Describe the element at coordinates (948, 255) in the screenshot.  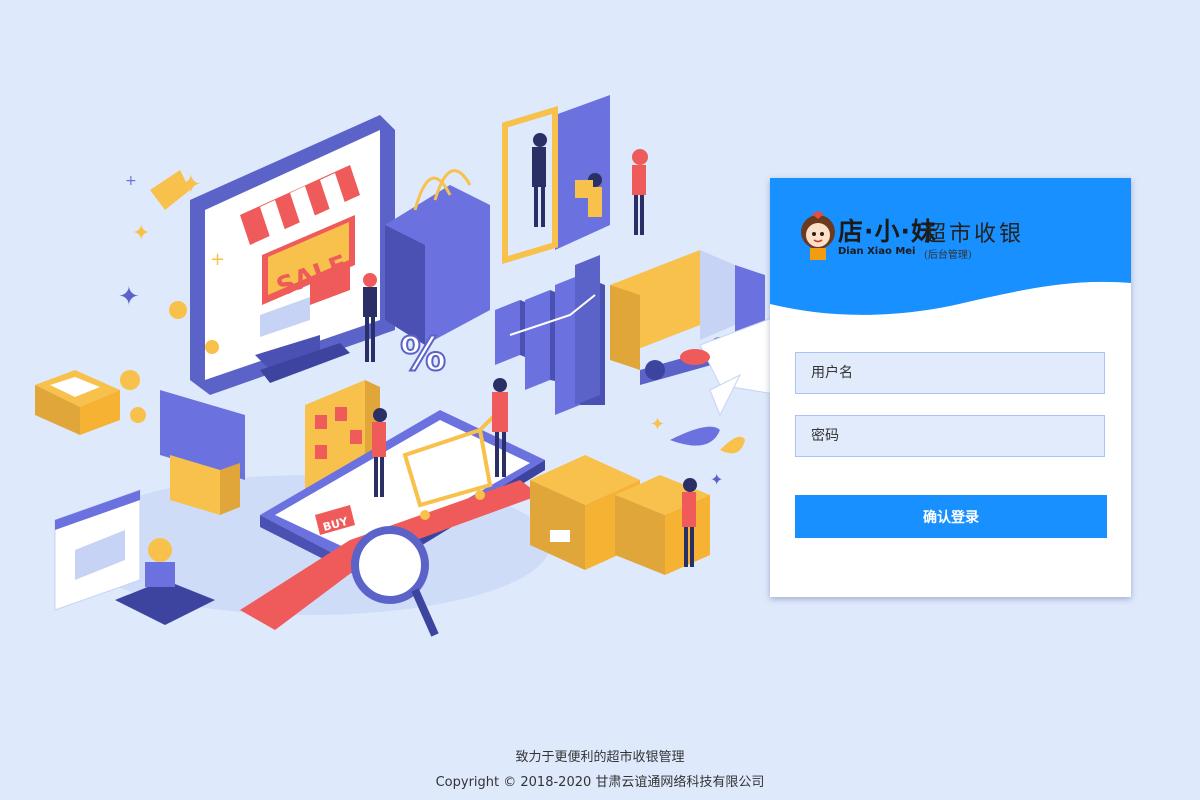
I see `brand-subtitle: (后台管理)` at that location.